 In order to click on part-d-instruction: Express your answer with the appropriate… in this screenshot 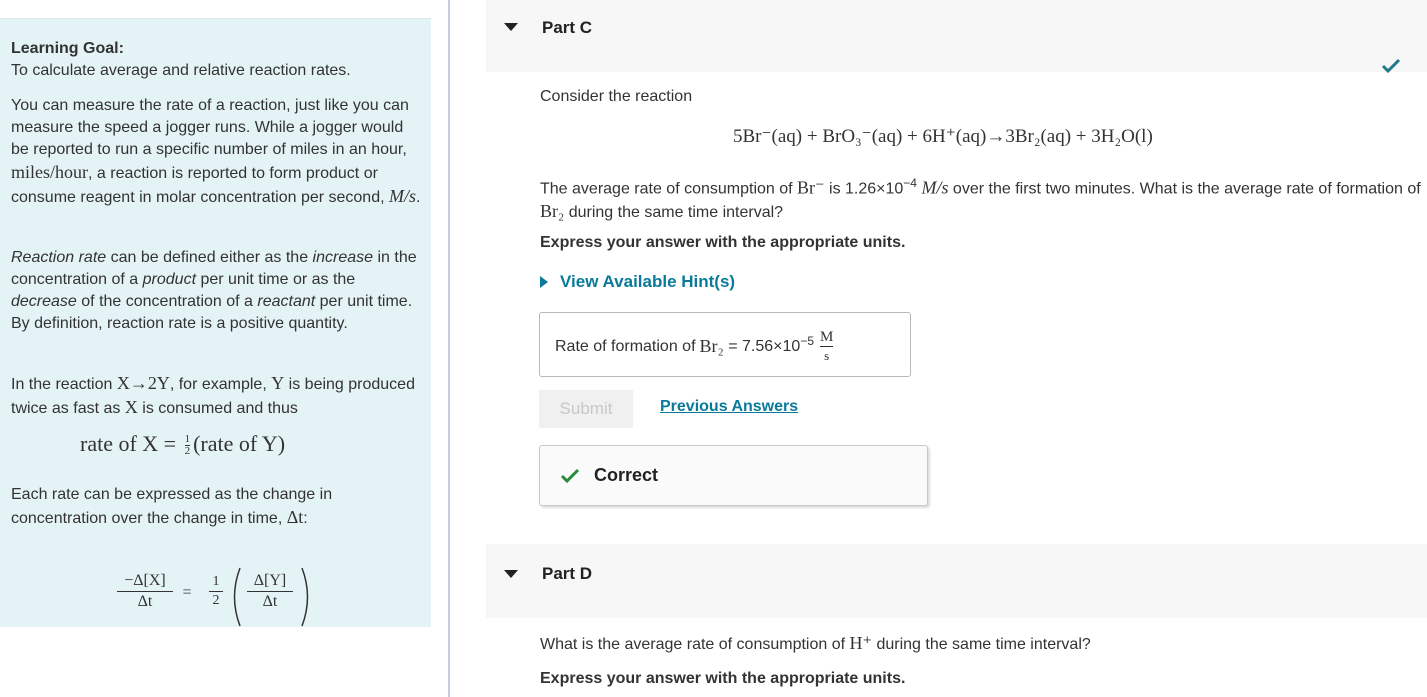, I will do `click(723, 678)`.